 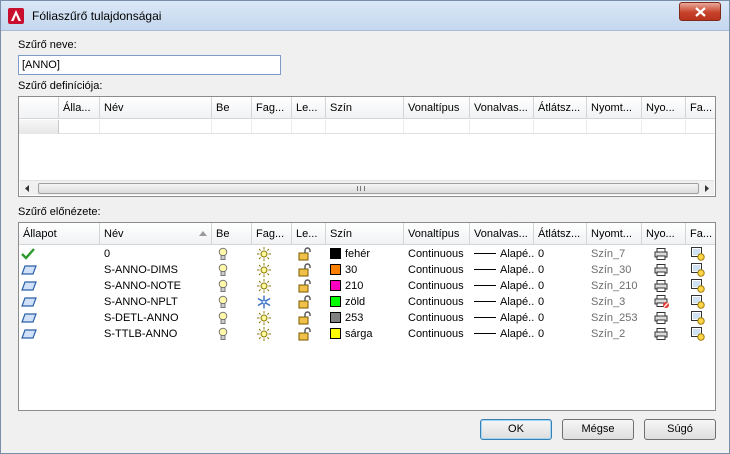 What do you see at coordinates (598, 429) in the screenshot?
I see `cancel-button: Mégse` at bounding box center [598, 429].